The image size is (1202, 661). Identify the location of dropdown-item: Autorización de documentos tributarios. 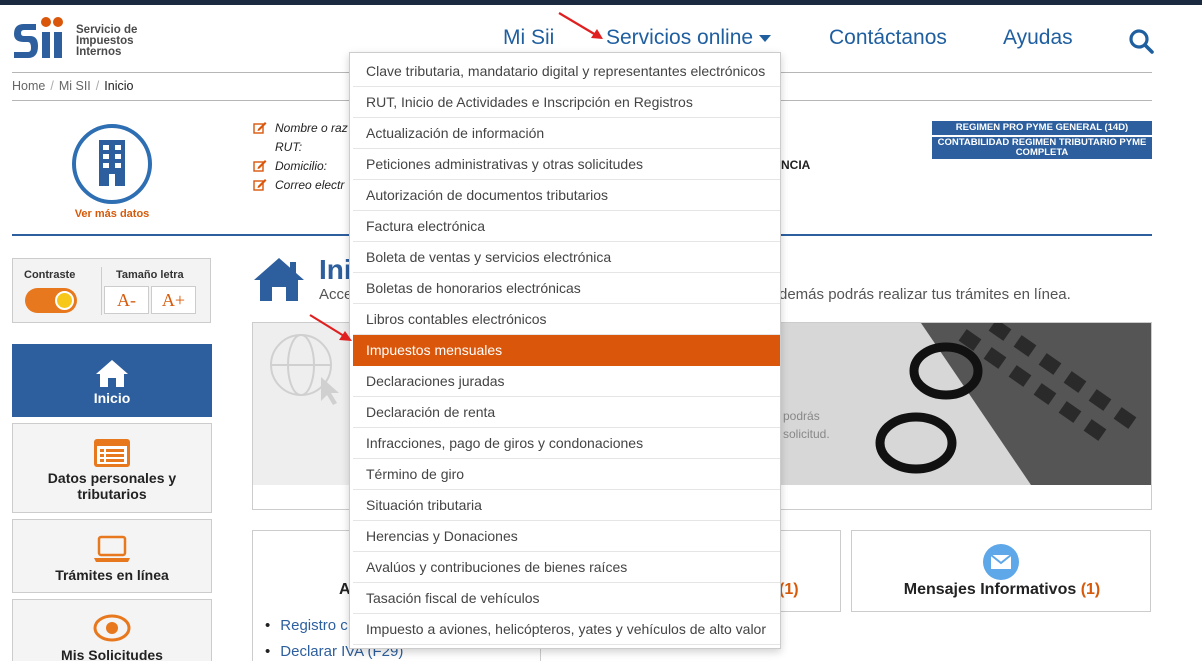
(566, 195).